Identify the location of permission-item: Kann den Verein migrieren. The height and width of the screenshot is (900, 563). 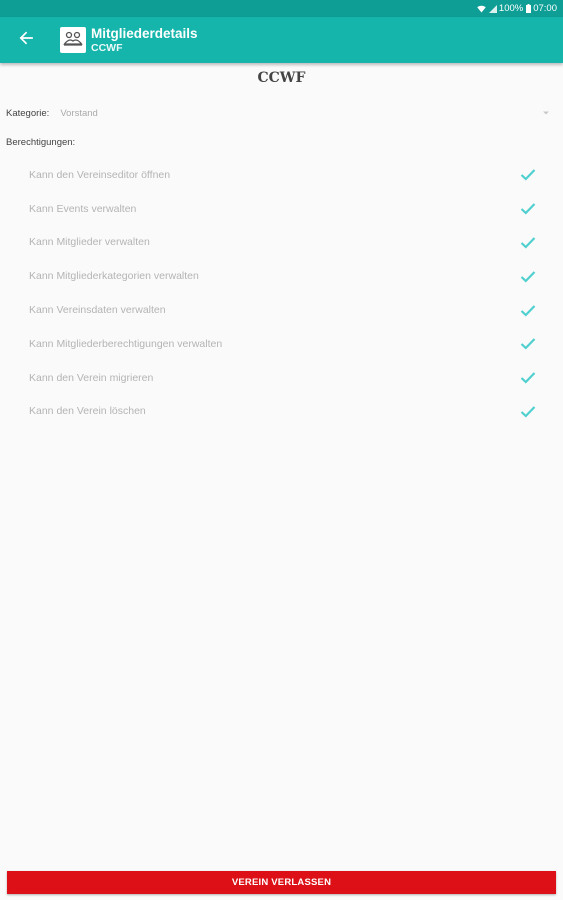
(283, 378).